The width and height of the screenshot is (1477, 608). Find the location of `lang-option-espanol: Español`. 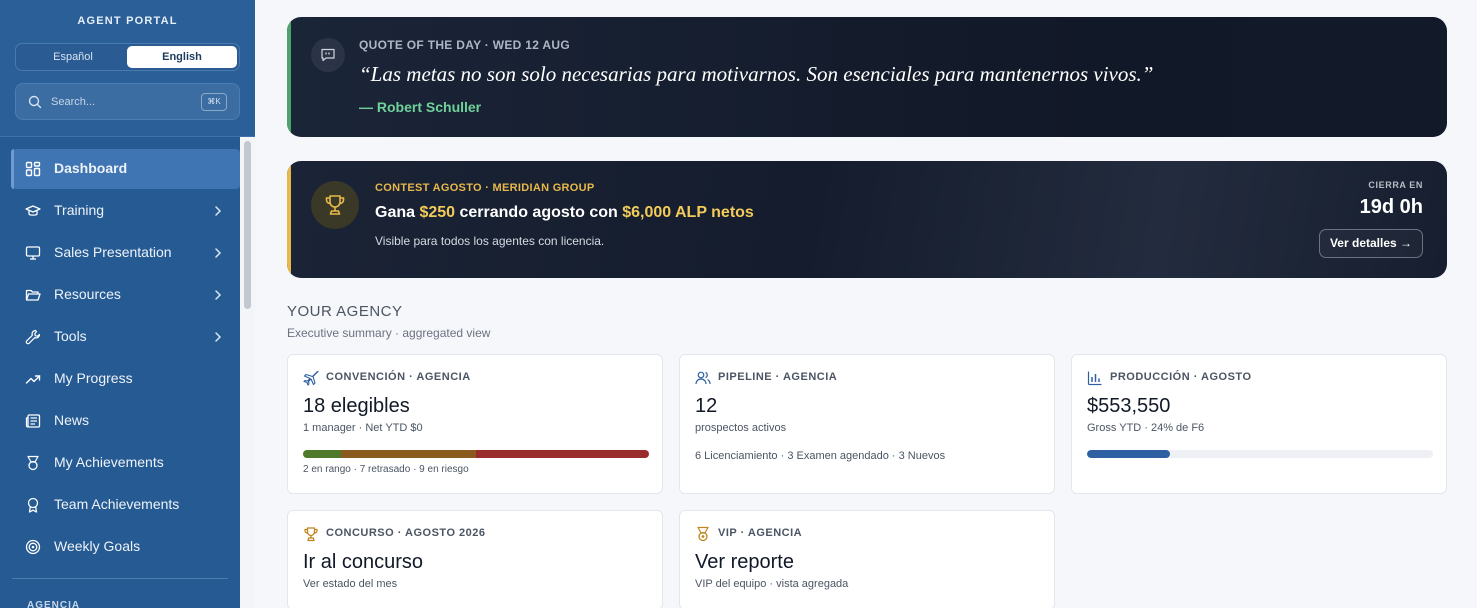

lang-option-espanol: Español is located at coordinates (73, 57).